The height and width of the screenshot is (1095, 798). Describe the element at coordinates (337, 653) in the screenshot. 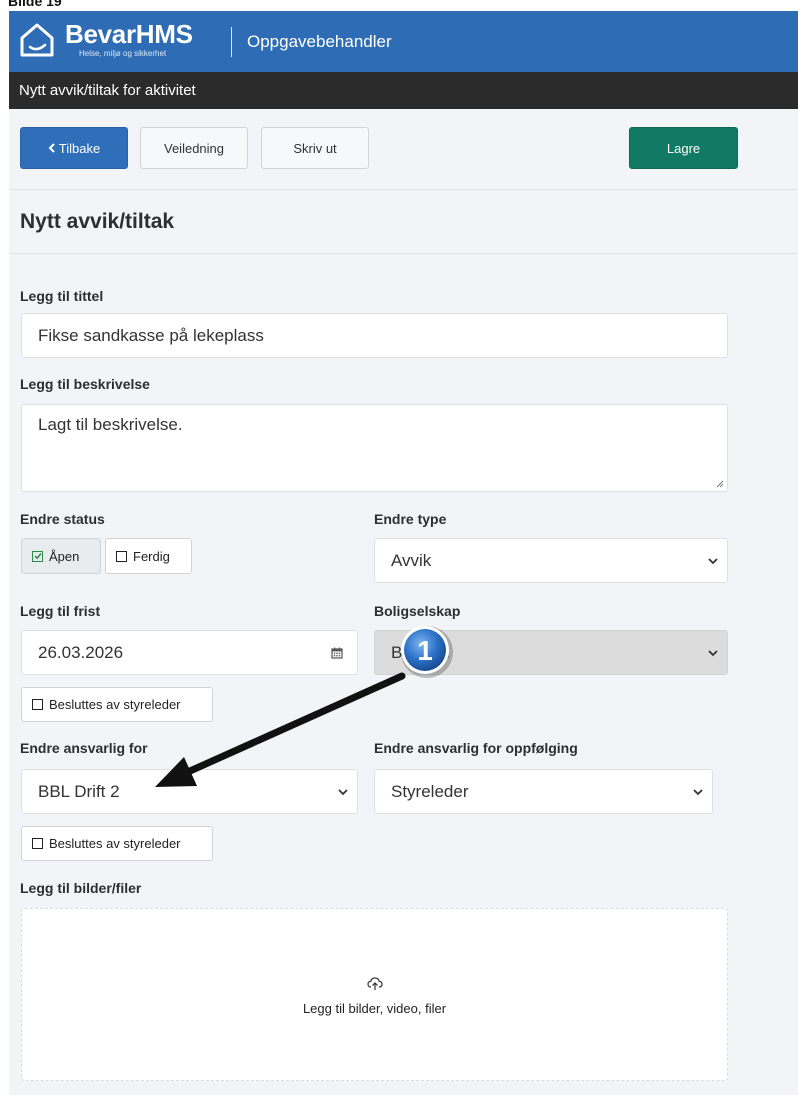

I see `calendar-icon` at that location.